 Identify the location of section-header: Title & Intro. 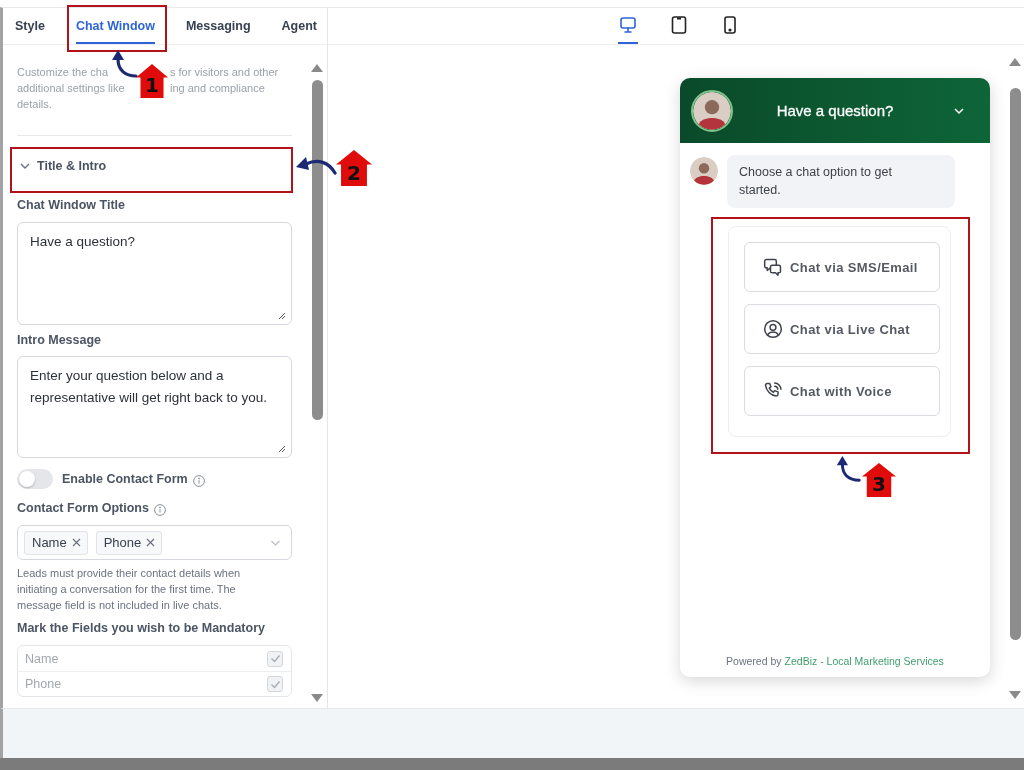
(62, 166).